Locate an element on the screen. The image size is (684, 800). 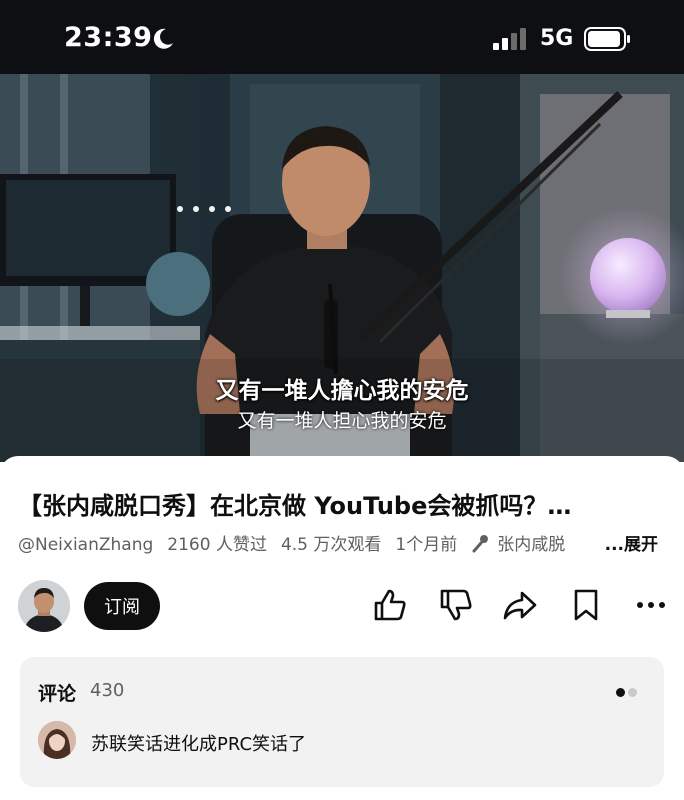
battery-icon is located at coordinates (607, 39).